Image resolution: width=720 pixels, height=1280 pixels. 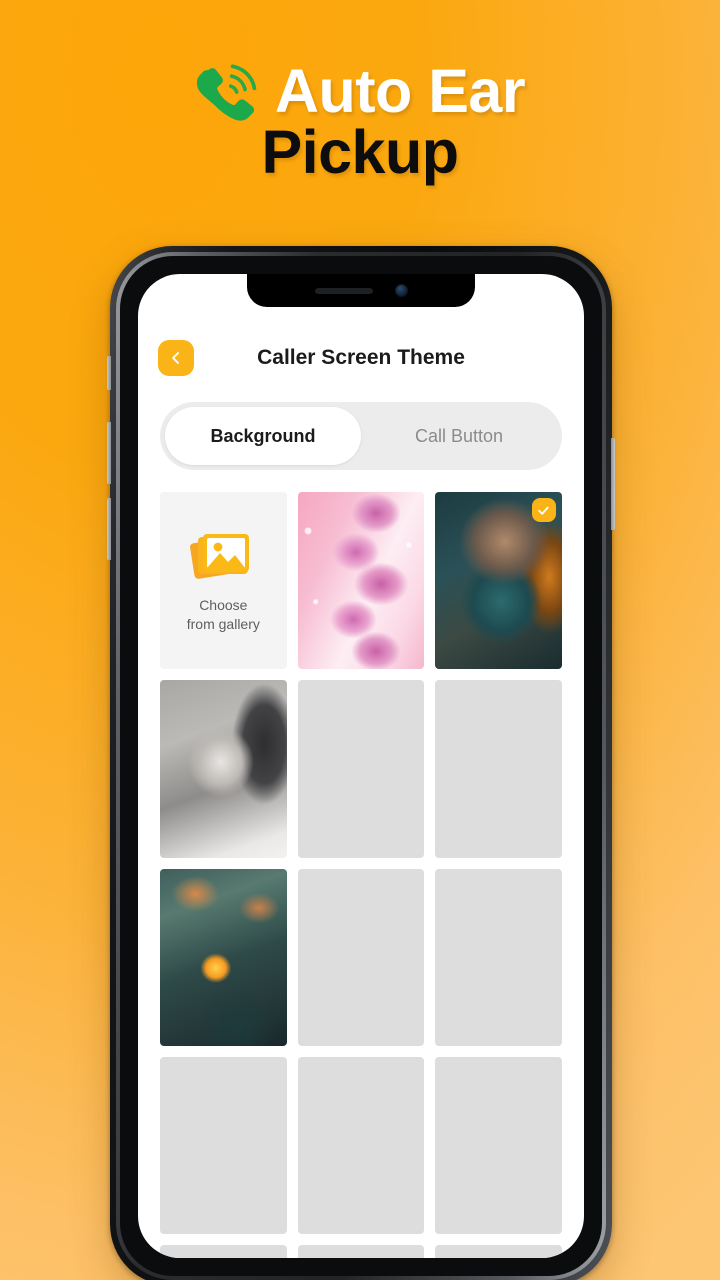 I want to click on hero-title-primary: Auto Ear, so click(x=400, y=90).